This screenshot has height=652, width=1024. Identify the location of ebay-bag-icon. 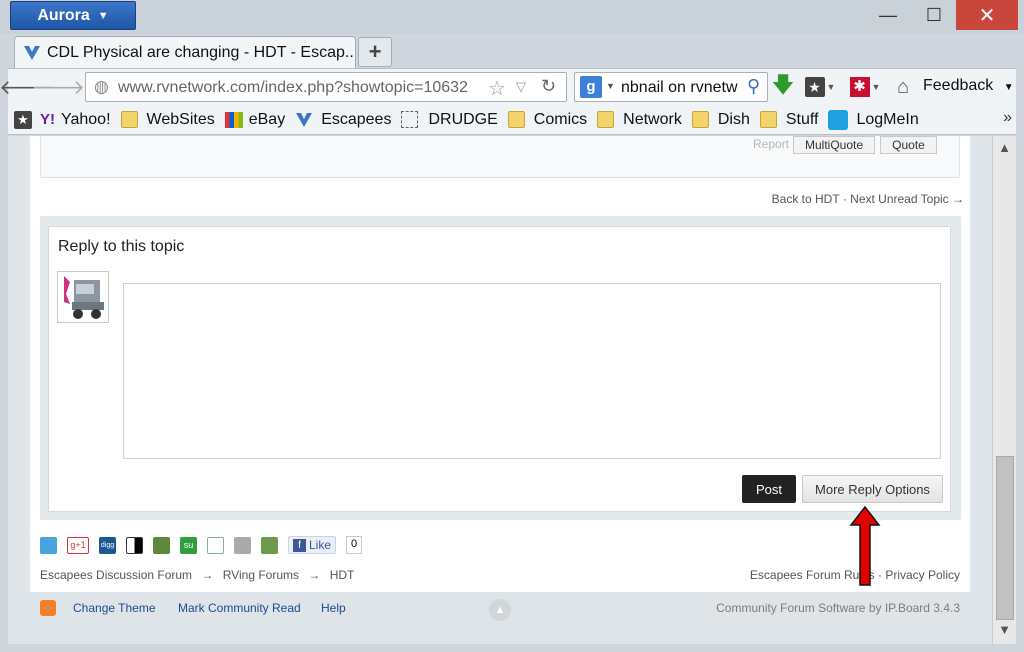
(233, 119).